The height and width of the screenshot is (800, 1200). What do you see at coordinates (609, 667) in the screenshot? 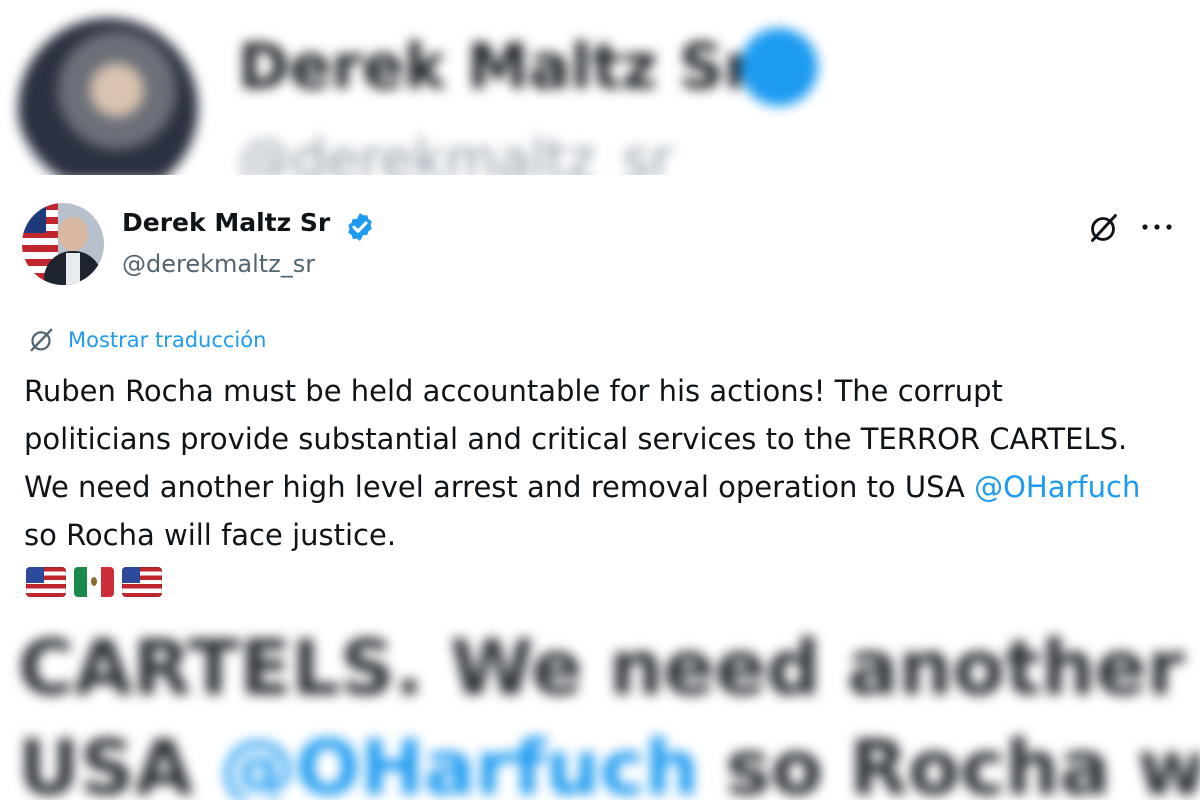
I see `blurred-text-line: CARTELS. We need another high` at bounding box center [609, 667].